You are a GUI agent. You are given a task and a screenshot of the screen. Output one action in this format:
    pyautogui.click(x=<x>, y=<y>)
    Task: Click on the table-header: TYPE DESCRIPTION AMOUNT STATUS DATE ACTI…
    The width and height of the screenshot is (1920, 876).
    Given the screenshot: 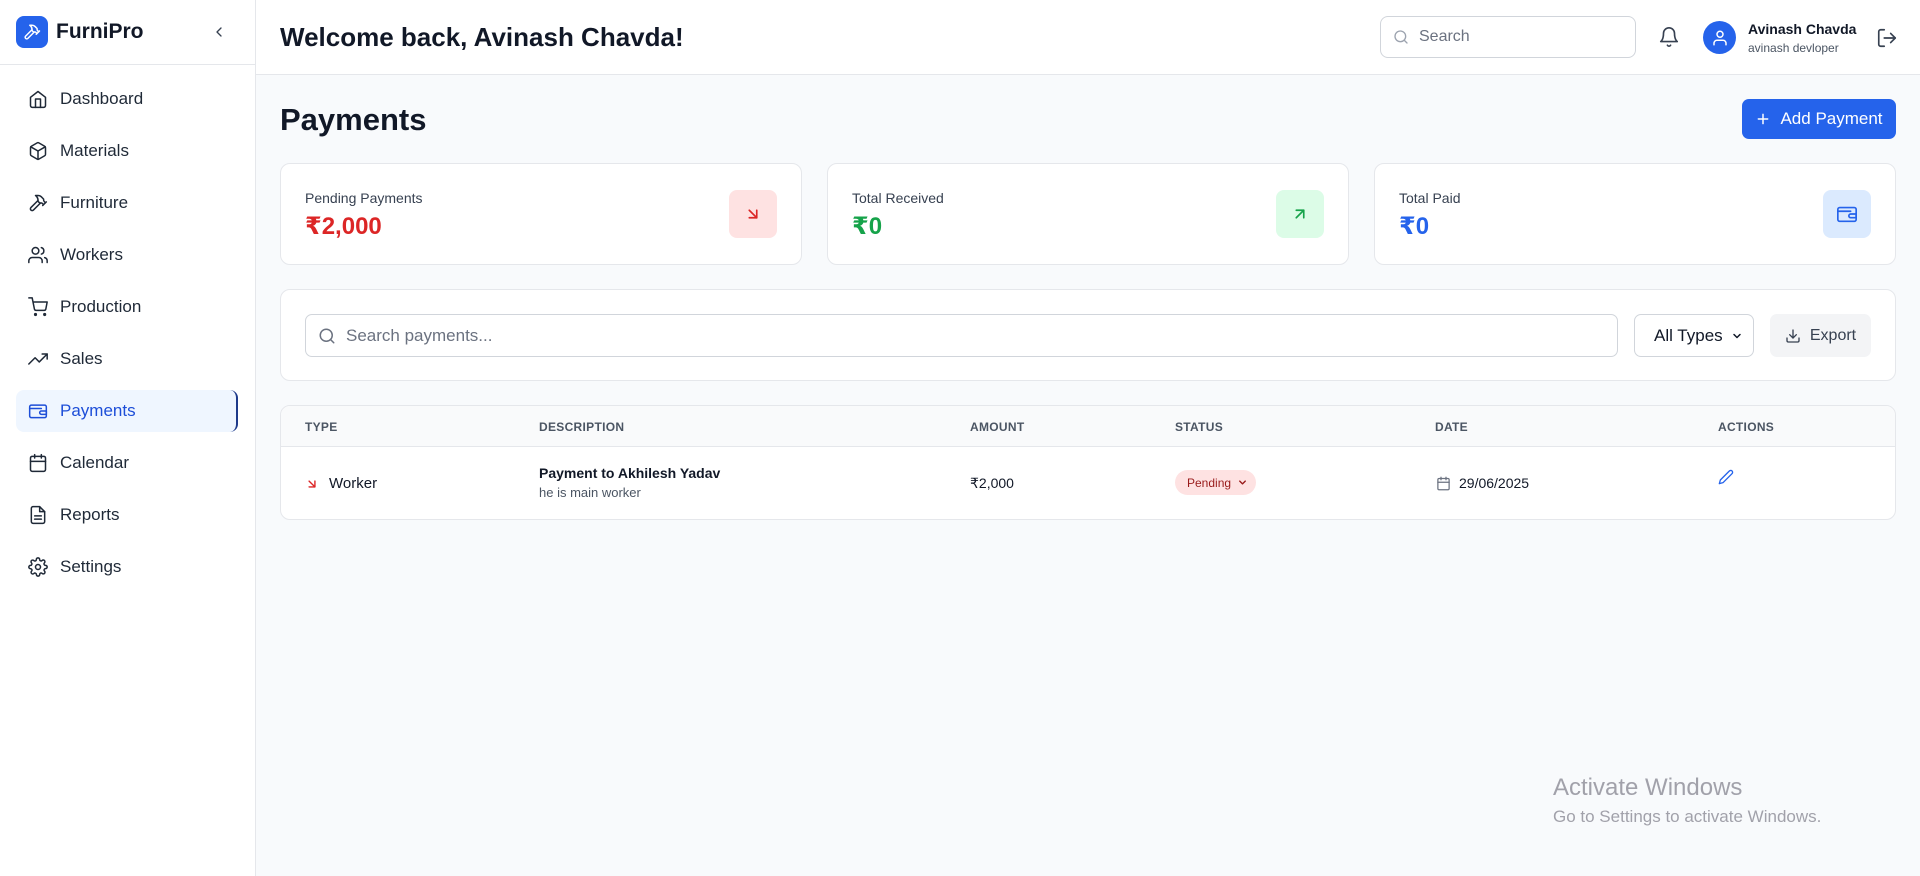 What is the action you would take?
    pyautogui.click(x=1088, y=426)
    